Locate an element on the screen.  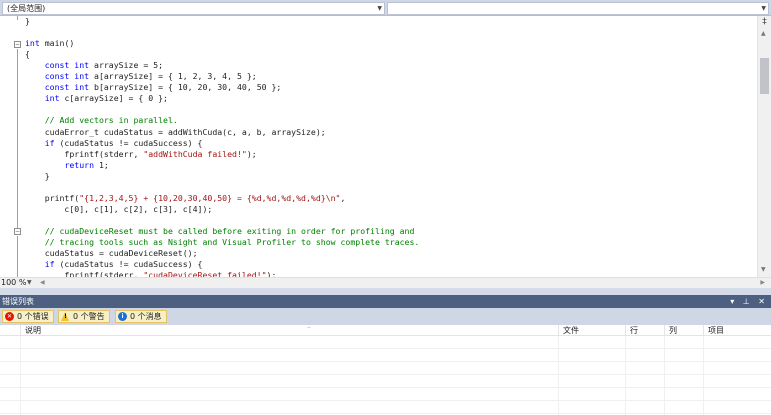
code-token: fprintf(stderr, is located at coordinates (84, 273).